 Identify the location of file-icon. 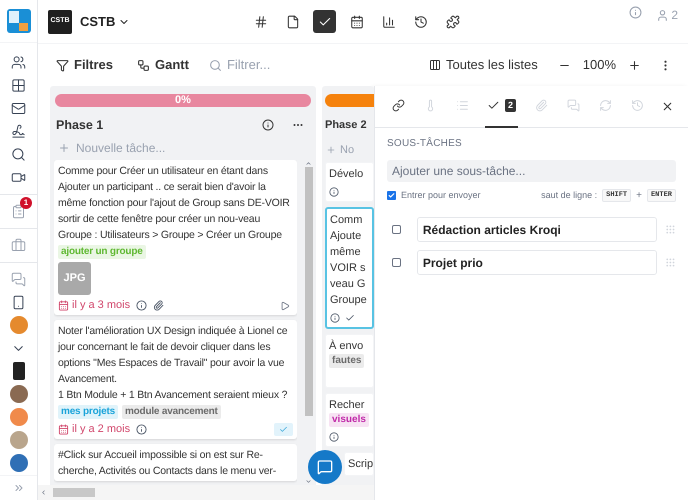
(293, 21).